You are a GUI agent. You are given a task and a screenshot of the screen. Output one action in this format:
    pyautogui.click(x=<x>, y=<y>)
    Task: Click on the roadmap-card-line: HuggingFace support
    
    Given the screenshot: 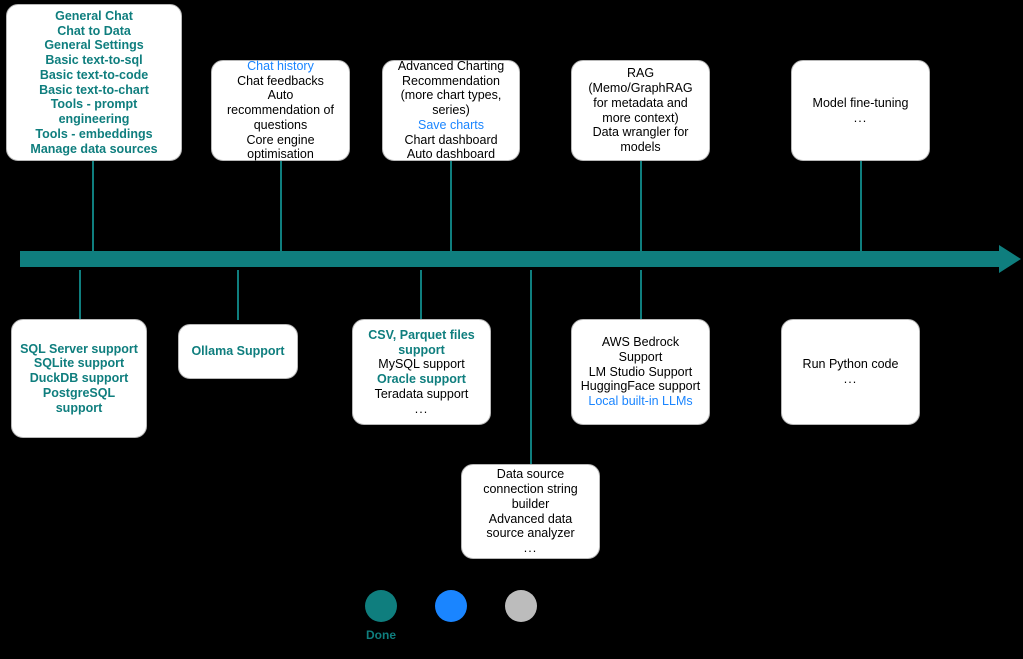 What is the action you would take?
    pyautogui.click(x=640, y=386)
    